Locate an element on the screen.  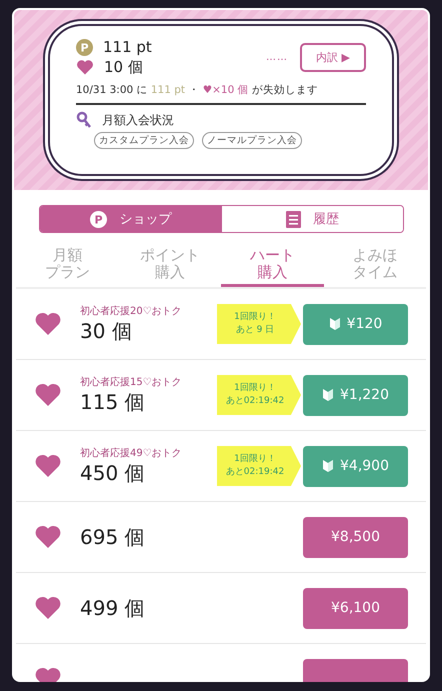
category-tab: 月額 プラン is located at coordinates (67, 265).